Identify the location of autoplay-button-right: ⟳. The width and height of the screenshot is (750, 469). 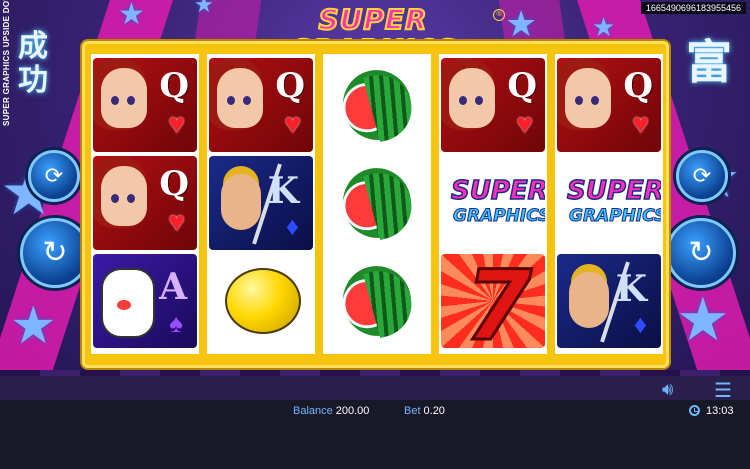
(702, 176).